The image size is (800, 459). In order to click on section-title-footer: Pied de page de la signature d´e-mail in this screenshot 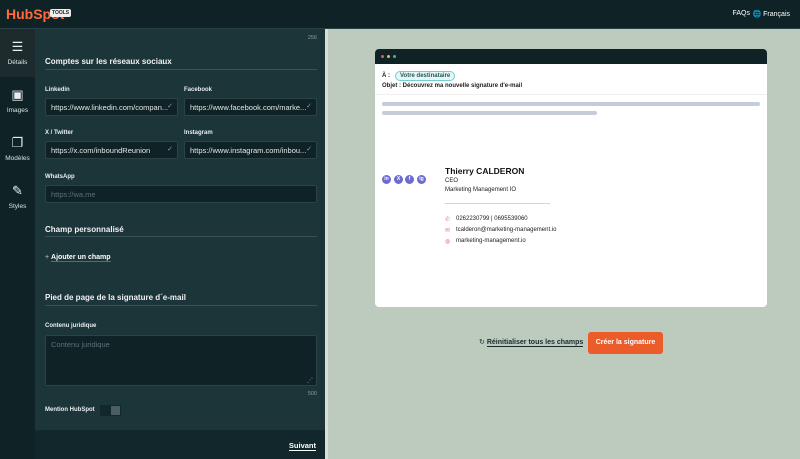, I will do `click(115, 297)`.